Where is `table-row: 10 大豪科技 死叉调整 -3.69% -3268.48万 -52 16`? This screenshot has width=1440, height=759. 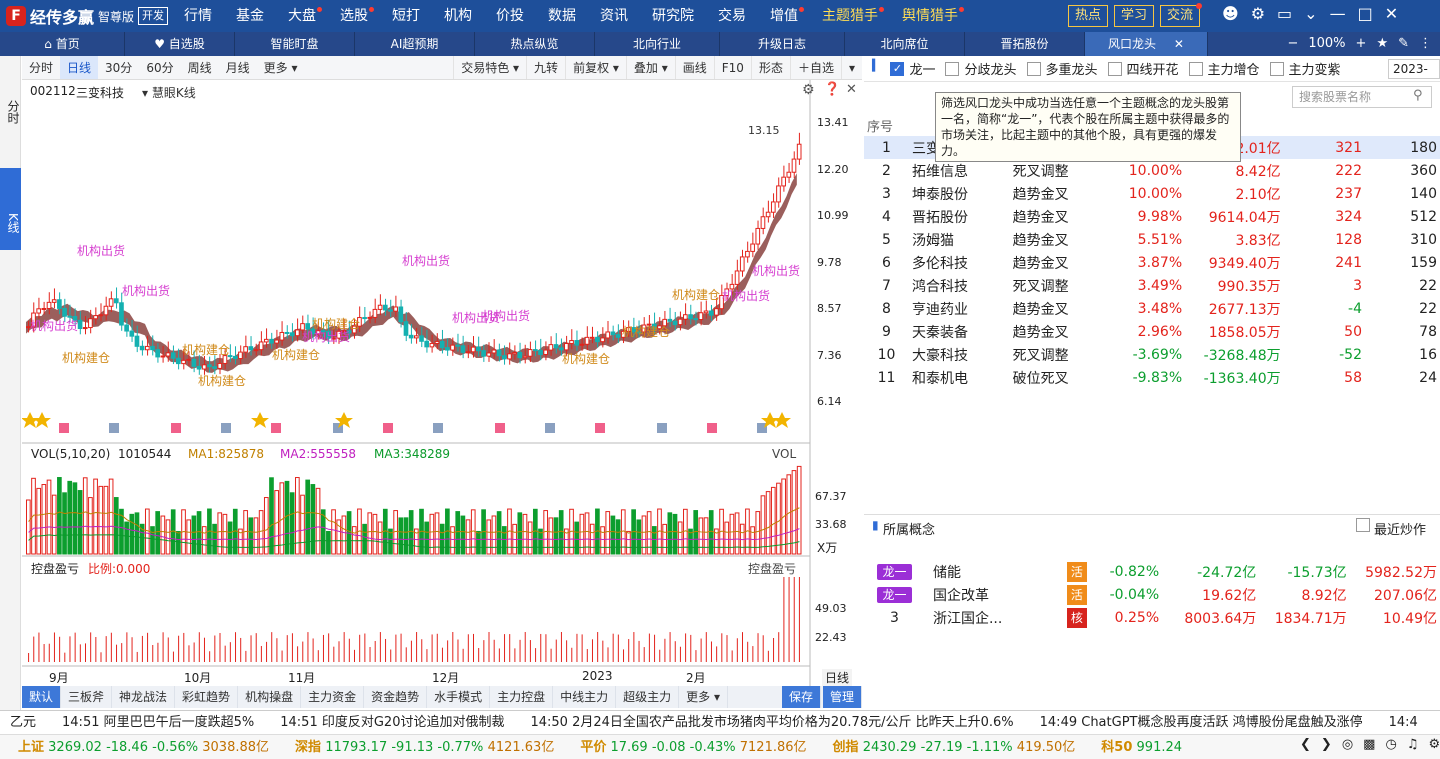
table-row: 10 大豪科技 死叉调整 -3.69% -3268.48万 -52 16 is located at coordinates (1152, 354).